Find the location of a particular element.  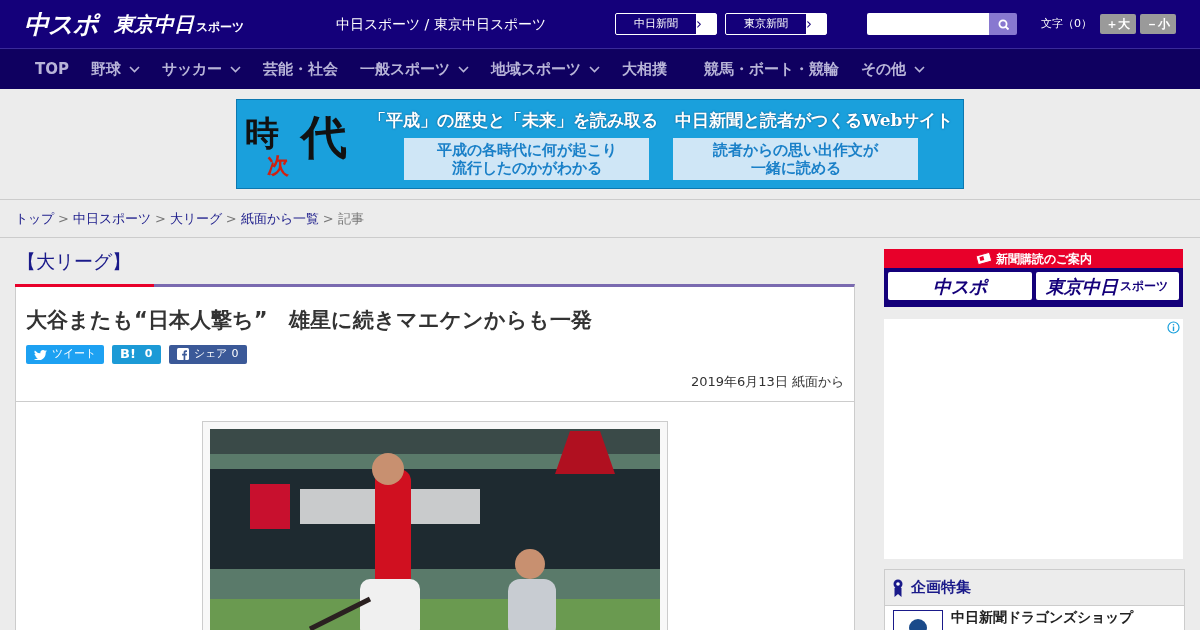

breadcrumb-link: 紙面から一覧 is located at coordinates (279, 218).